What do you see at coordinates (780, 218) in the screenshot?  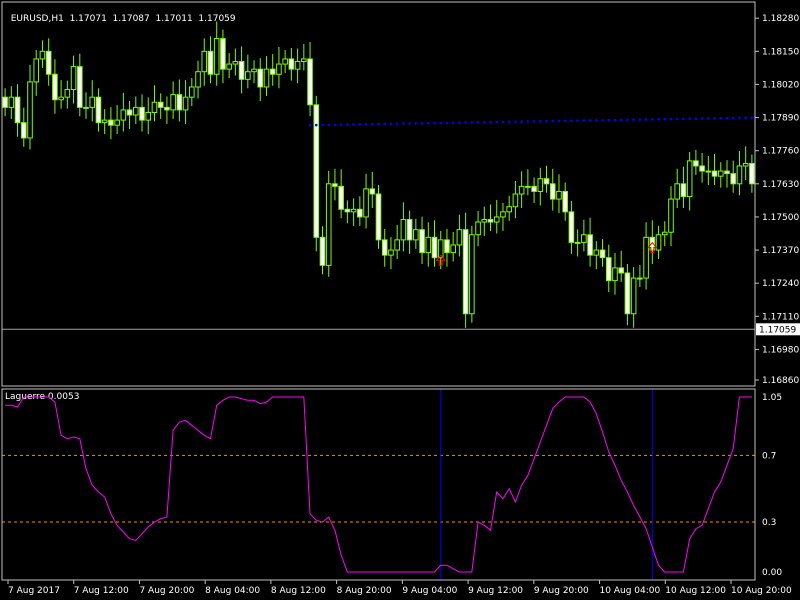 I see `price-tick-label: 1.17500` at bounding box center [780, 218].